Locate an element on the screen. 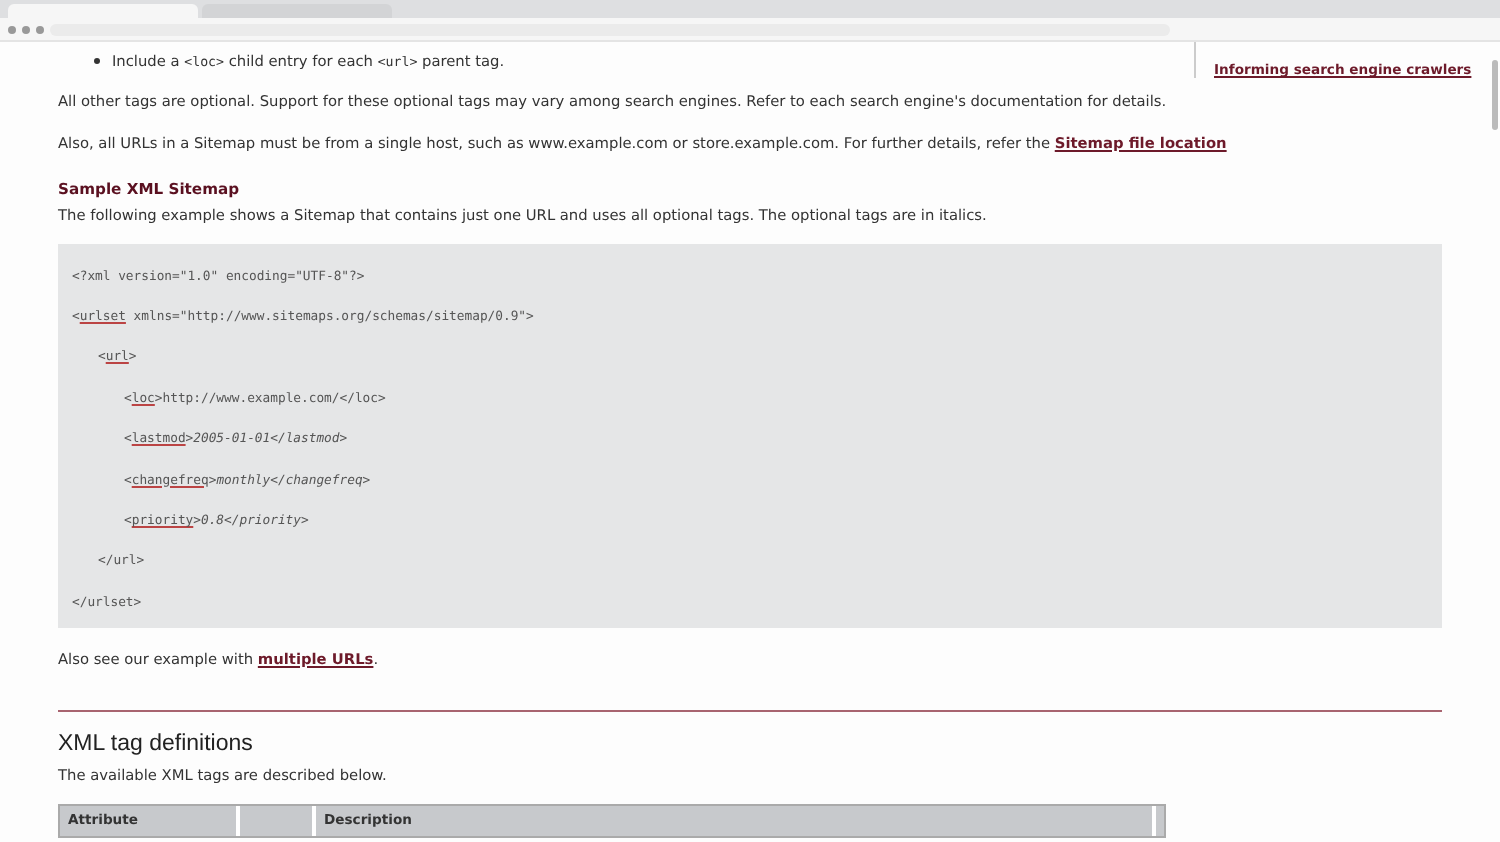 This screenshot has height=842, width=1500. browser-tab is located at coordinates (297, 11).